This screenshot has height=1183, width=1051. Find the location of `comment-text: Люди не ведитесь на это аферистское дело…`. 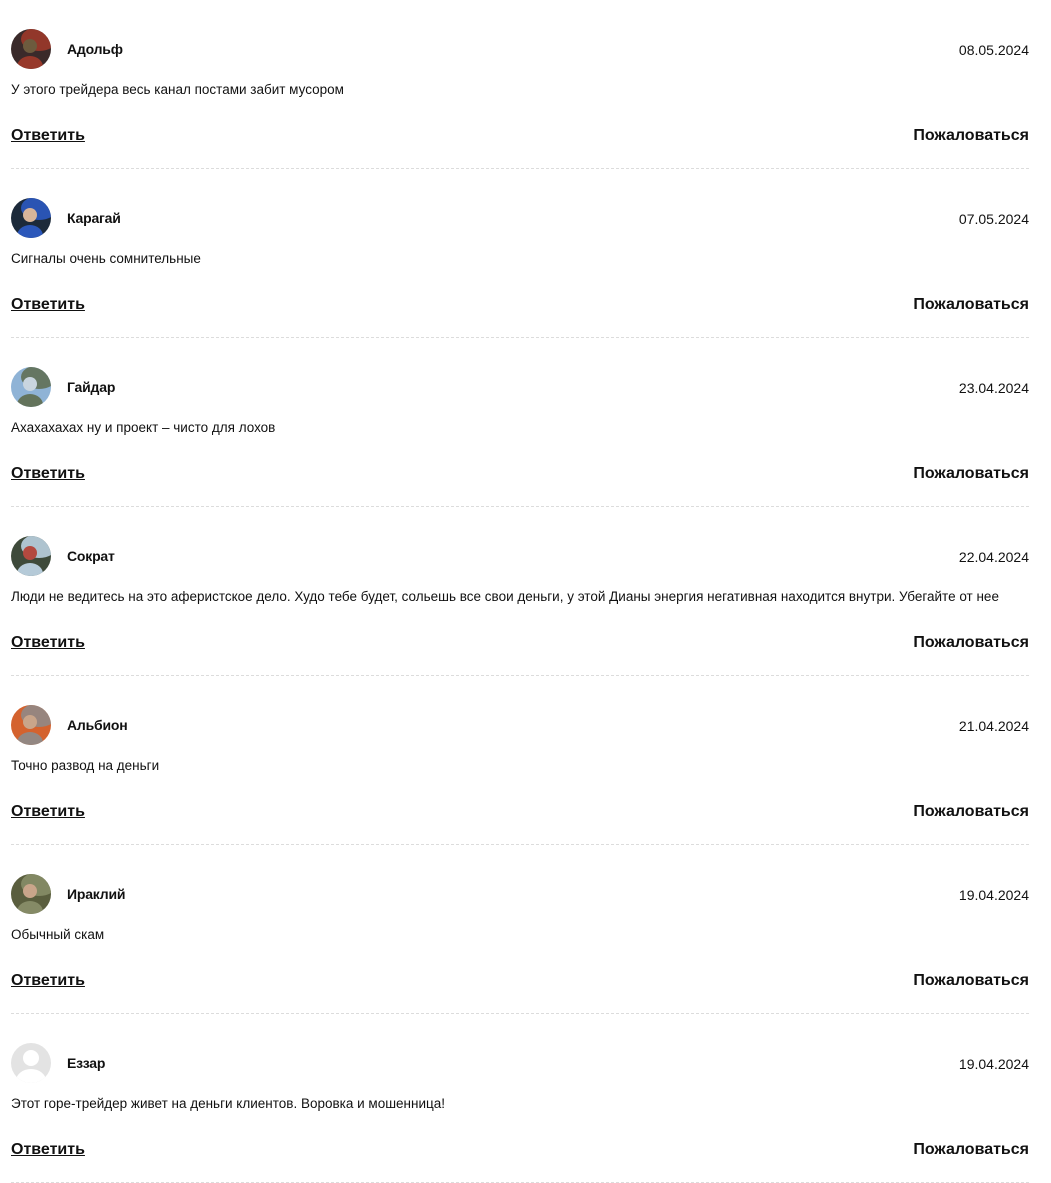

comment-text: Люди не ведитесь на это аферистское дело… is located at coordinates (505, 596).